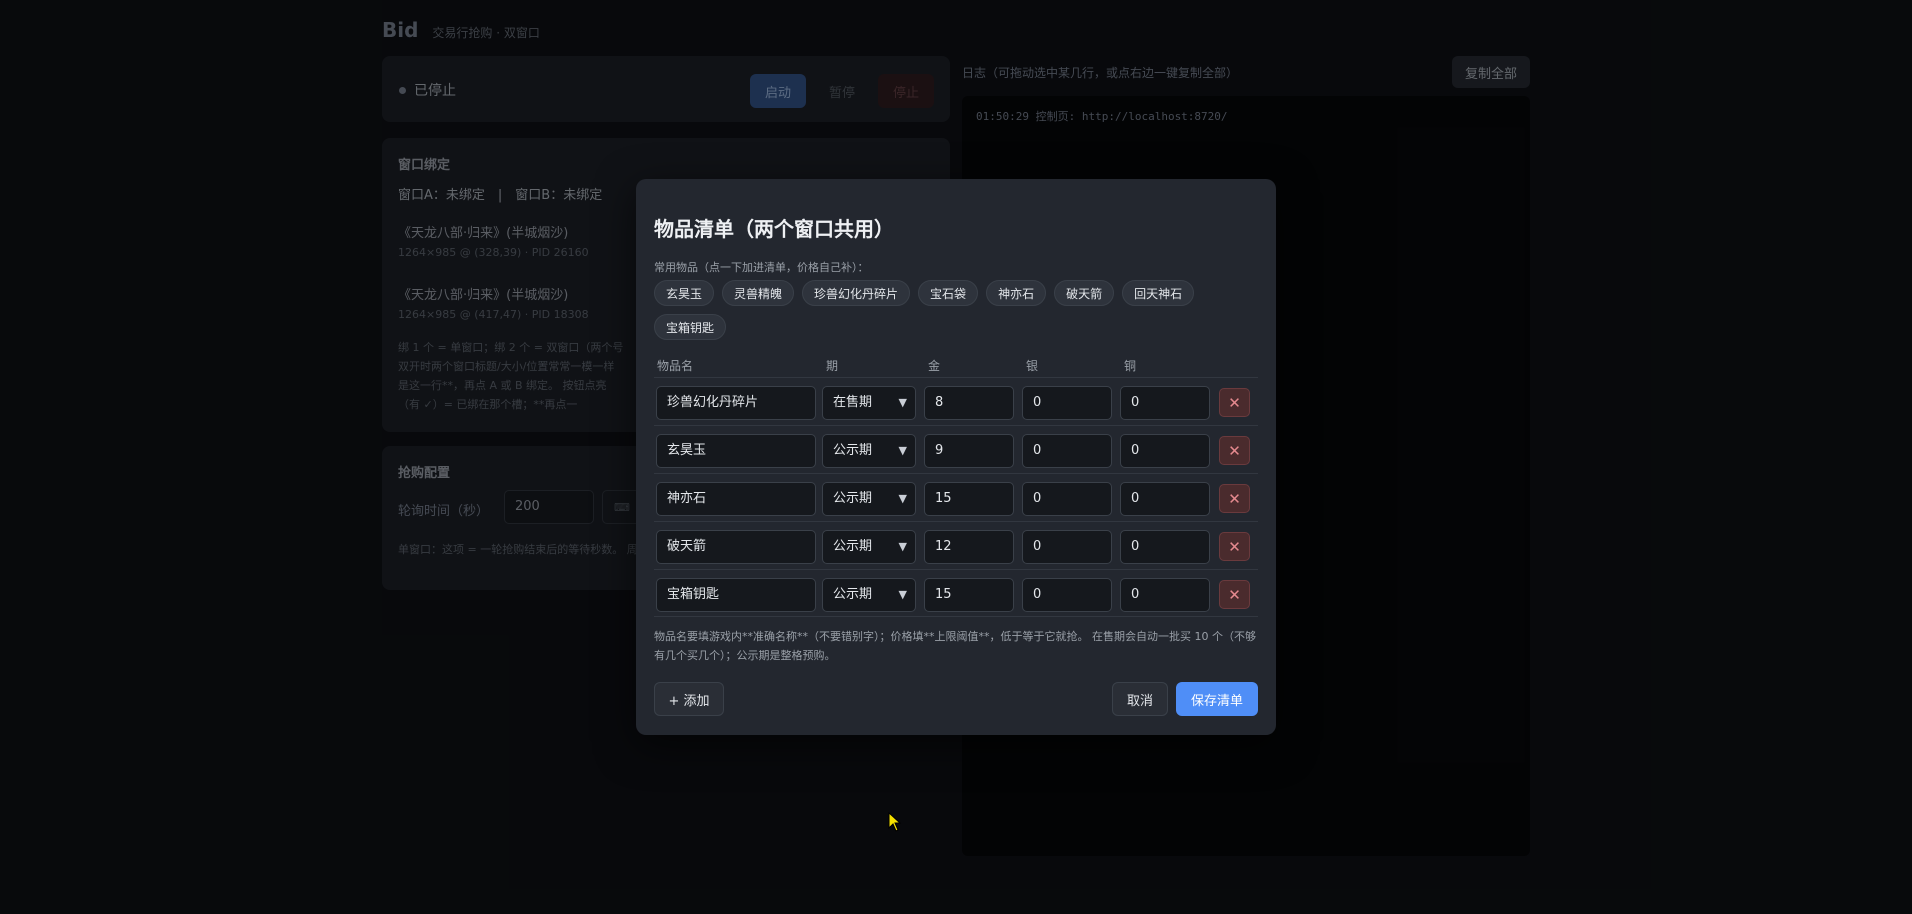 This screenshot has width=1912, height=914. I want to click on common-items-chips: 玄昊玉 灵兽精魄 珍兽幻化丹碎片 宝石袋 神亦石 破天箭 回天神石 宝箱钥匙, so click(934, 310).